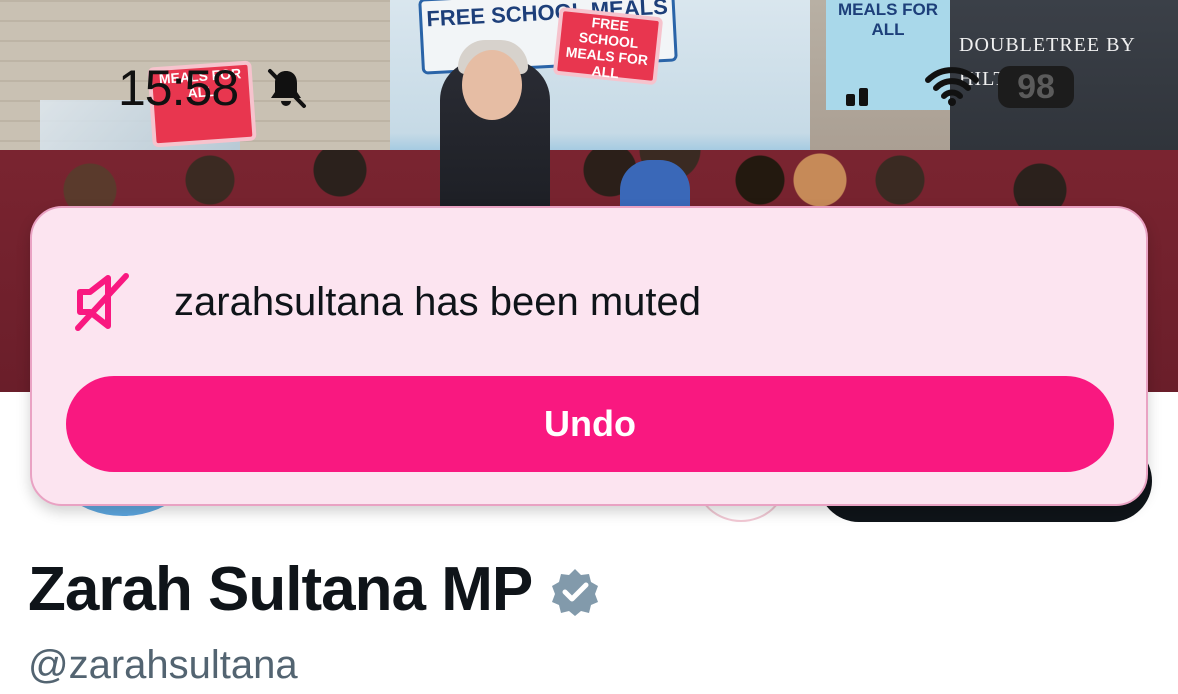 The width and height of the screenshot is (1178, 694). I want to click on bell-off-icon, so click(287, 88).